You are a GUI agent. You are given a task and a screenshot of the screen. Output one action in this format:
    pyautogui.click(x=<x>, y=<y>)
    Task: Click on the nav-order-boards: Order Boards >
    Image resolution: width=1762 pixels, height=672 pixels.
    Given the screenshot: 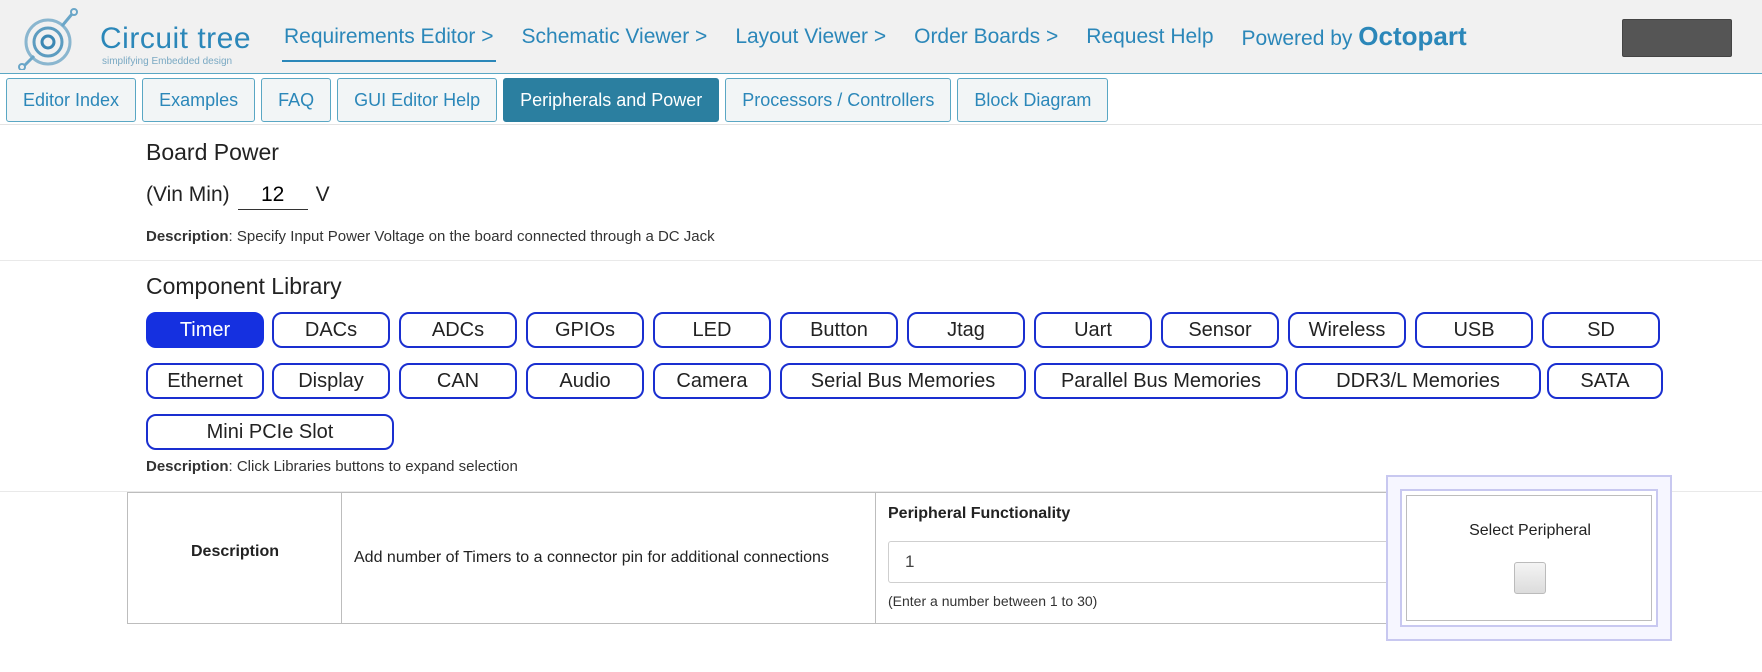 What is the action you would take?
    pyautogui.click(x=986, y=37)
    